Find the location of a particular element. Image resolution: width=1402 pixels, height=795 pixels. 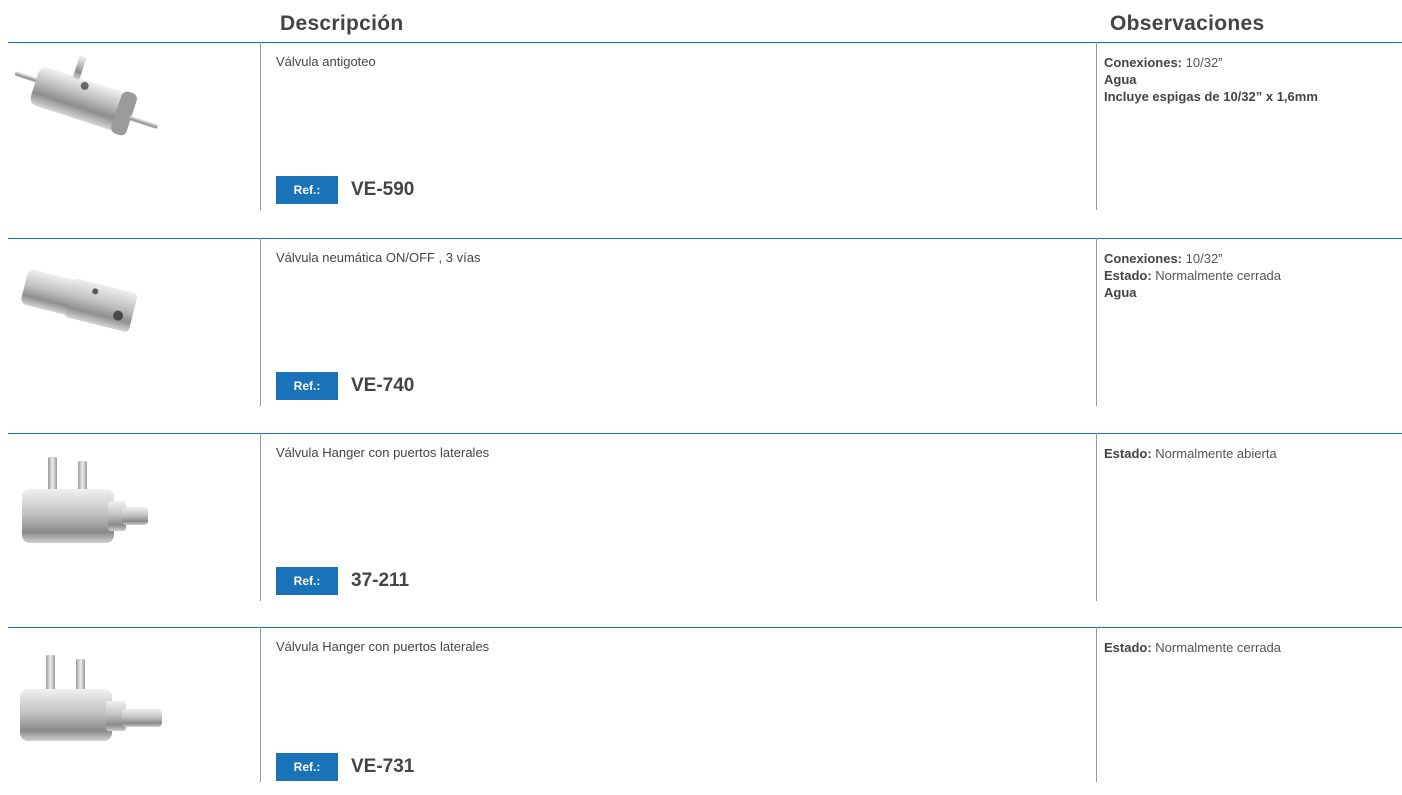

product-description: Válvula antigoteo is located at coordinates (326, 61).